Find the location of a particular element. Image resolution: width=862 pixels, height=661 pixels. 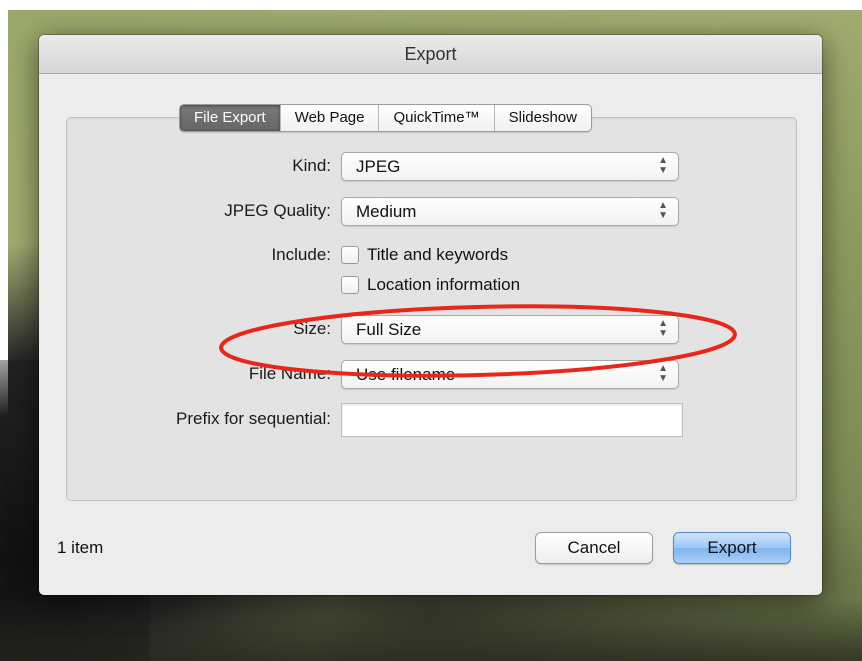

file-name-value: Use filename is located at coordinates (406, 374).